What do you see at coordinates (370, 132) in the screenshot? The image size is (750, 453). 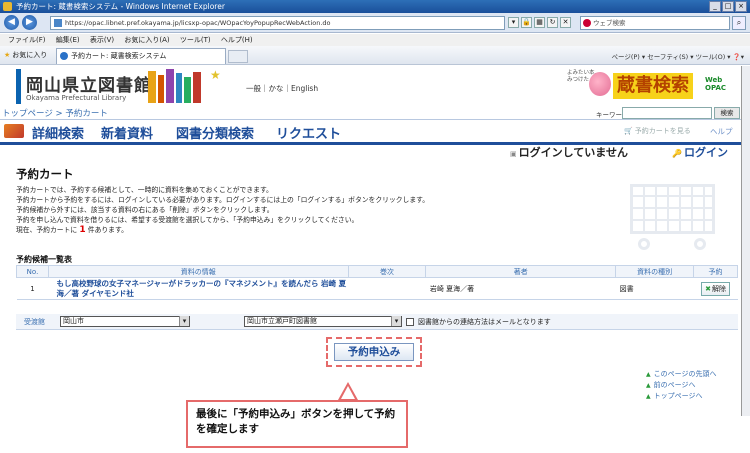 I see `main-nav: 詳細検索 新着資料 図書分類検索 リクエスト 予約カートを見る ヘルプ` at bounding box center [370, 132].